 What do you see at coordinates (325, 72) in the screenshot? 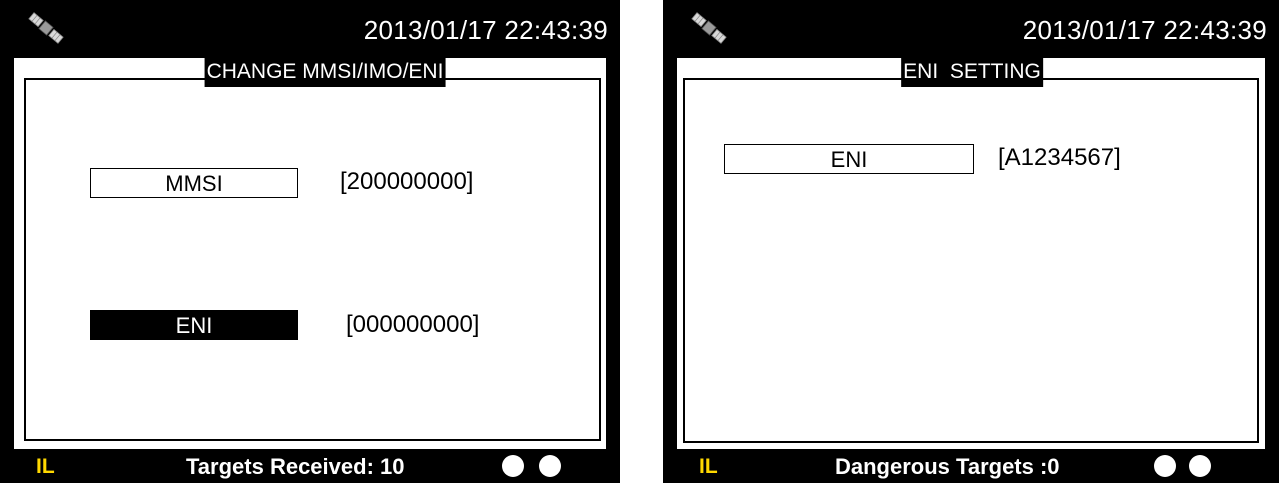
I see `panel-title: CHANGE MMSI/IMO/ENI` at bounding box center [325, 72].